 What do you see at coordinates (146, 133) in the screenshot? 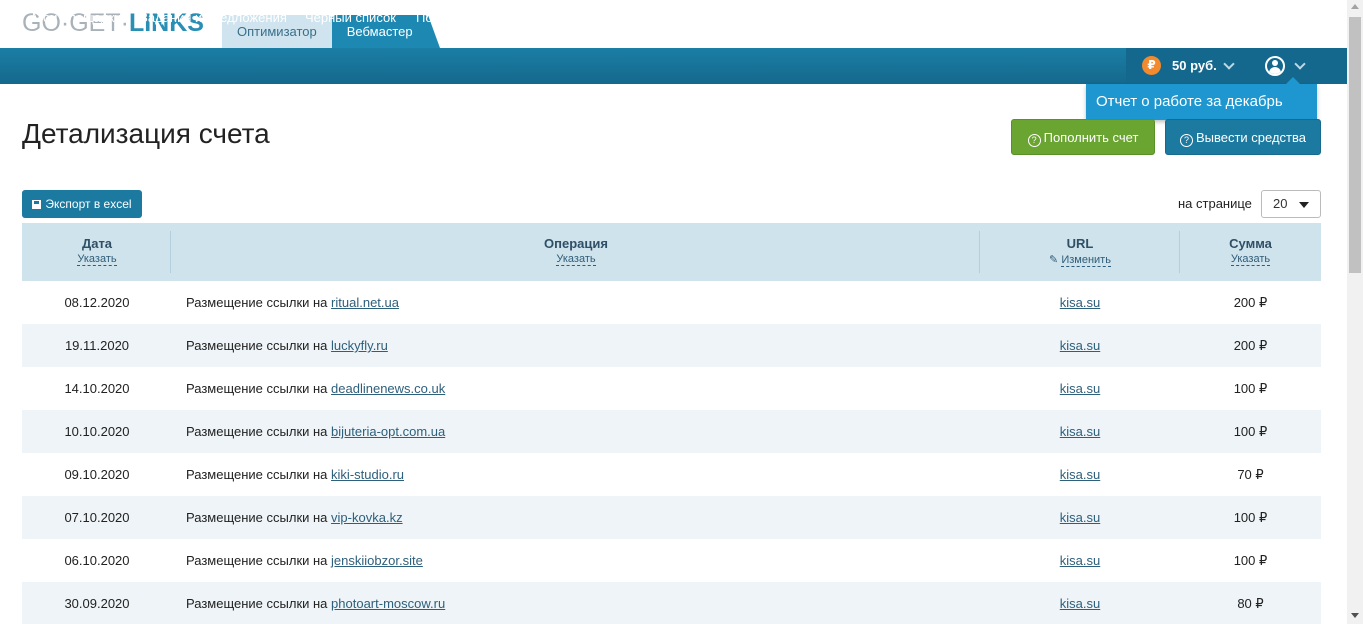
I see `page-title: Детализация счета` at bounding box center [146, 133].